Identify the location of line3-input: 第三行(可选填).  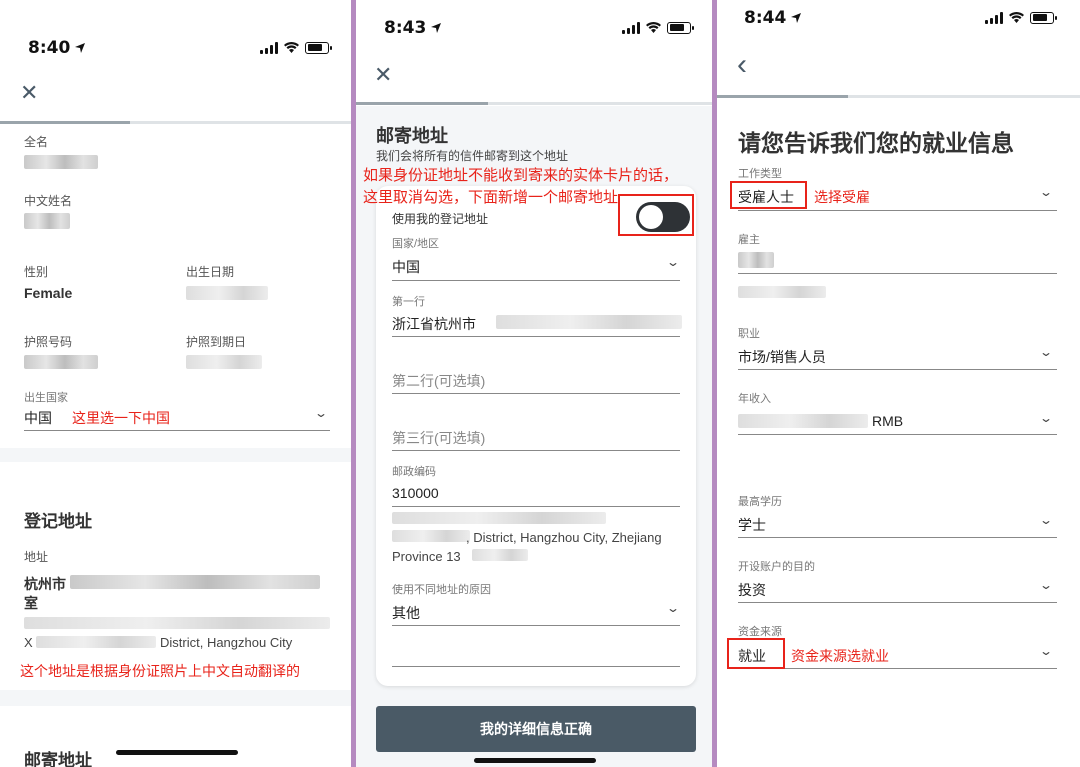
(438, 438).